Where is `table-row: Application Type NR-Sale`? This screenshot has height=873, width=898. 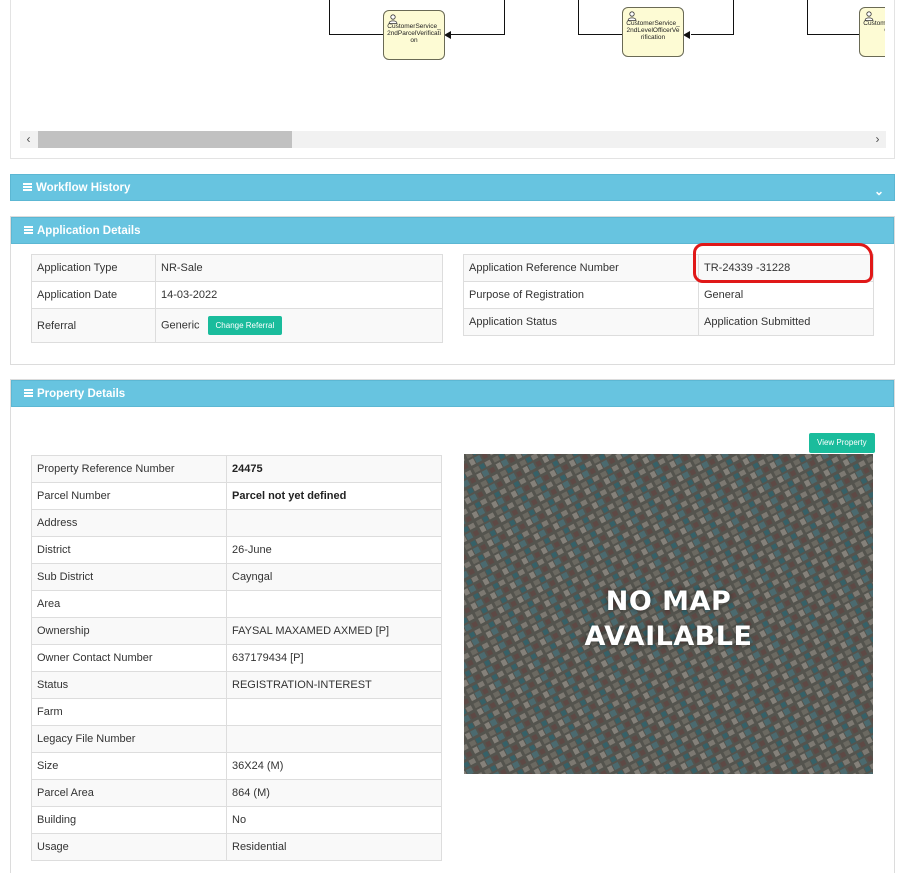
table-row: Application Type NR-Sale is located at coordinates (237, 268).